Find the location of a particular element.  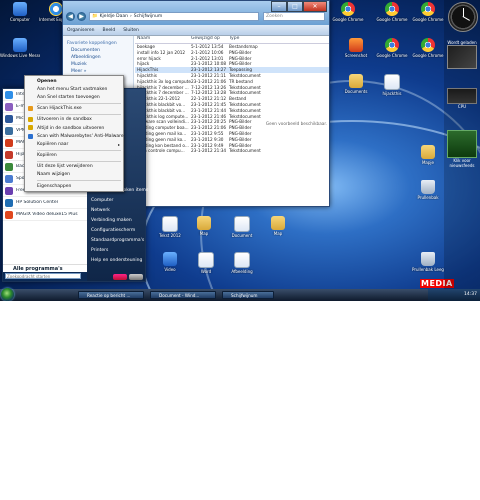

context-menu-item: Naam wijzigen is located at coordinates (74, 175).